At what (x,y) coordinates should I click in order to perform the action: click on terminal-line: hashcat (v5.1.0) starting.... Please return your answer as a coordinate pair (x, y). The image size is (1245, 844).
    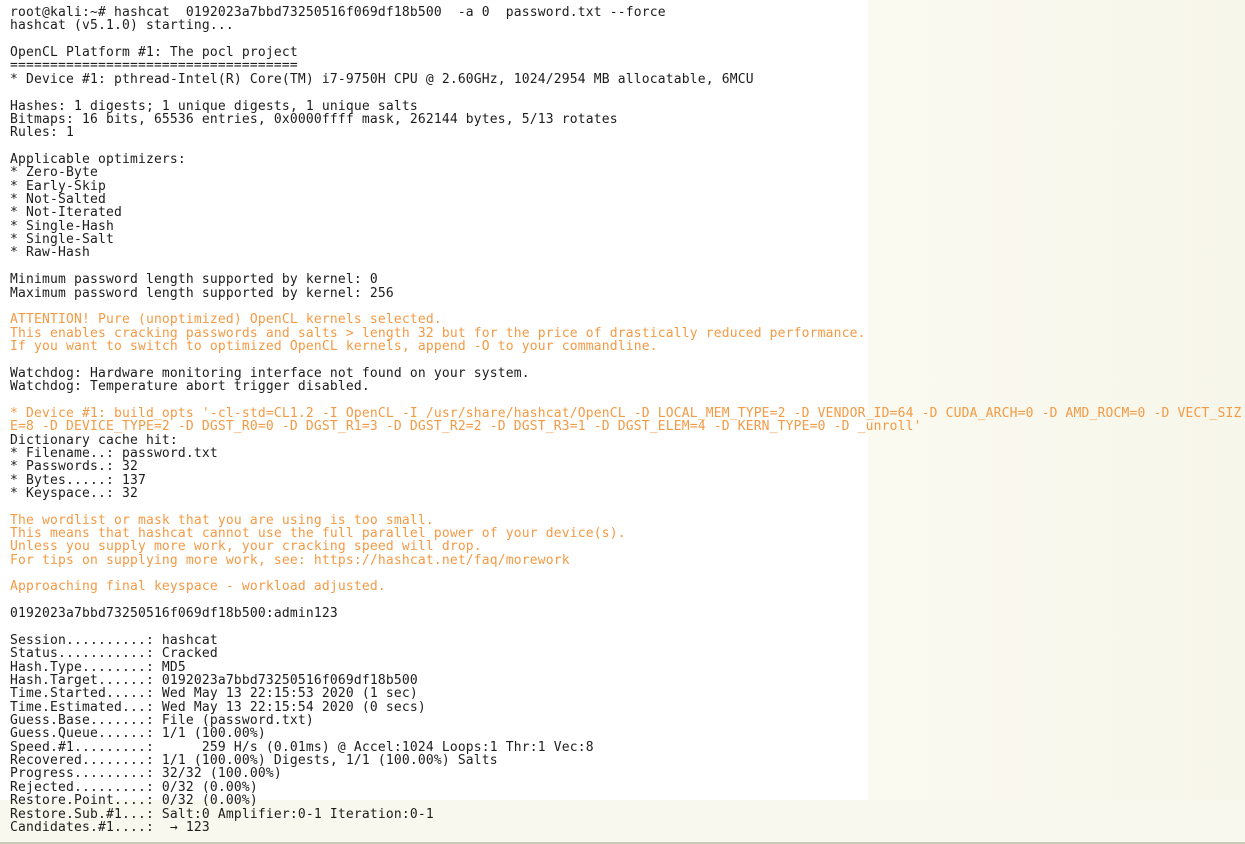
    Looking at the image, I should click on (122, 26).